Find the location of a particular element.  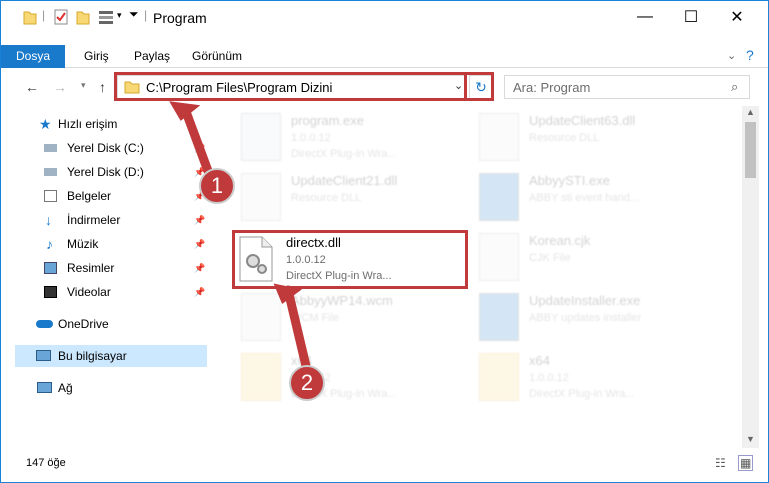

callout-1: 1 is located at coordinates (217, 186).